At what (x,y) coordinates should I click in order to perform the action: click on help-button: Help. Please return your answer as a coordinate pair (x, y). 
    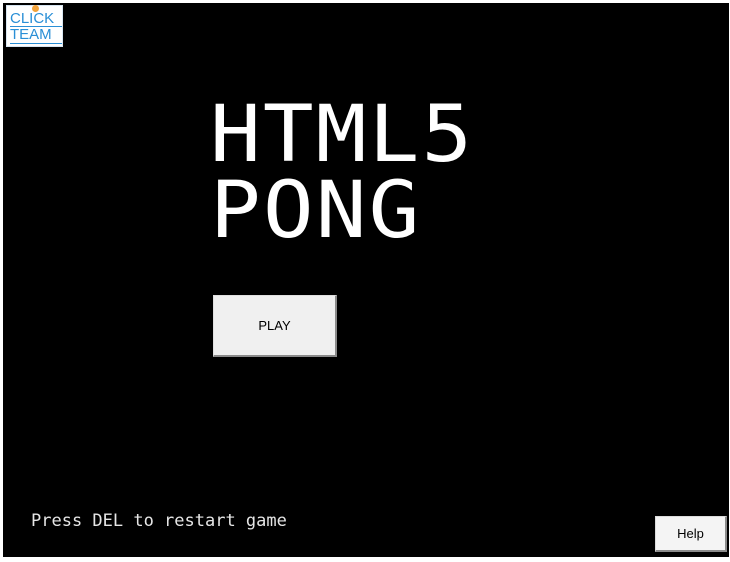
    Looking at the image, I should click on (691, 534).